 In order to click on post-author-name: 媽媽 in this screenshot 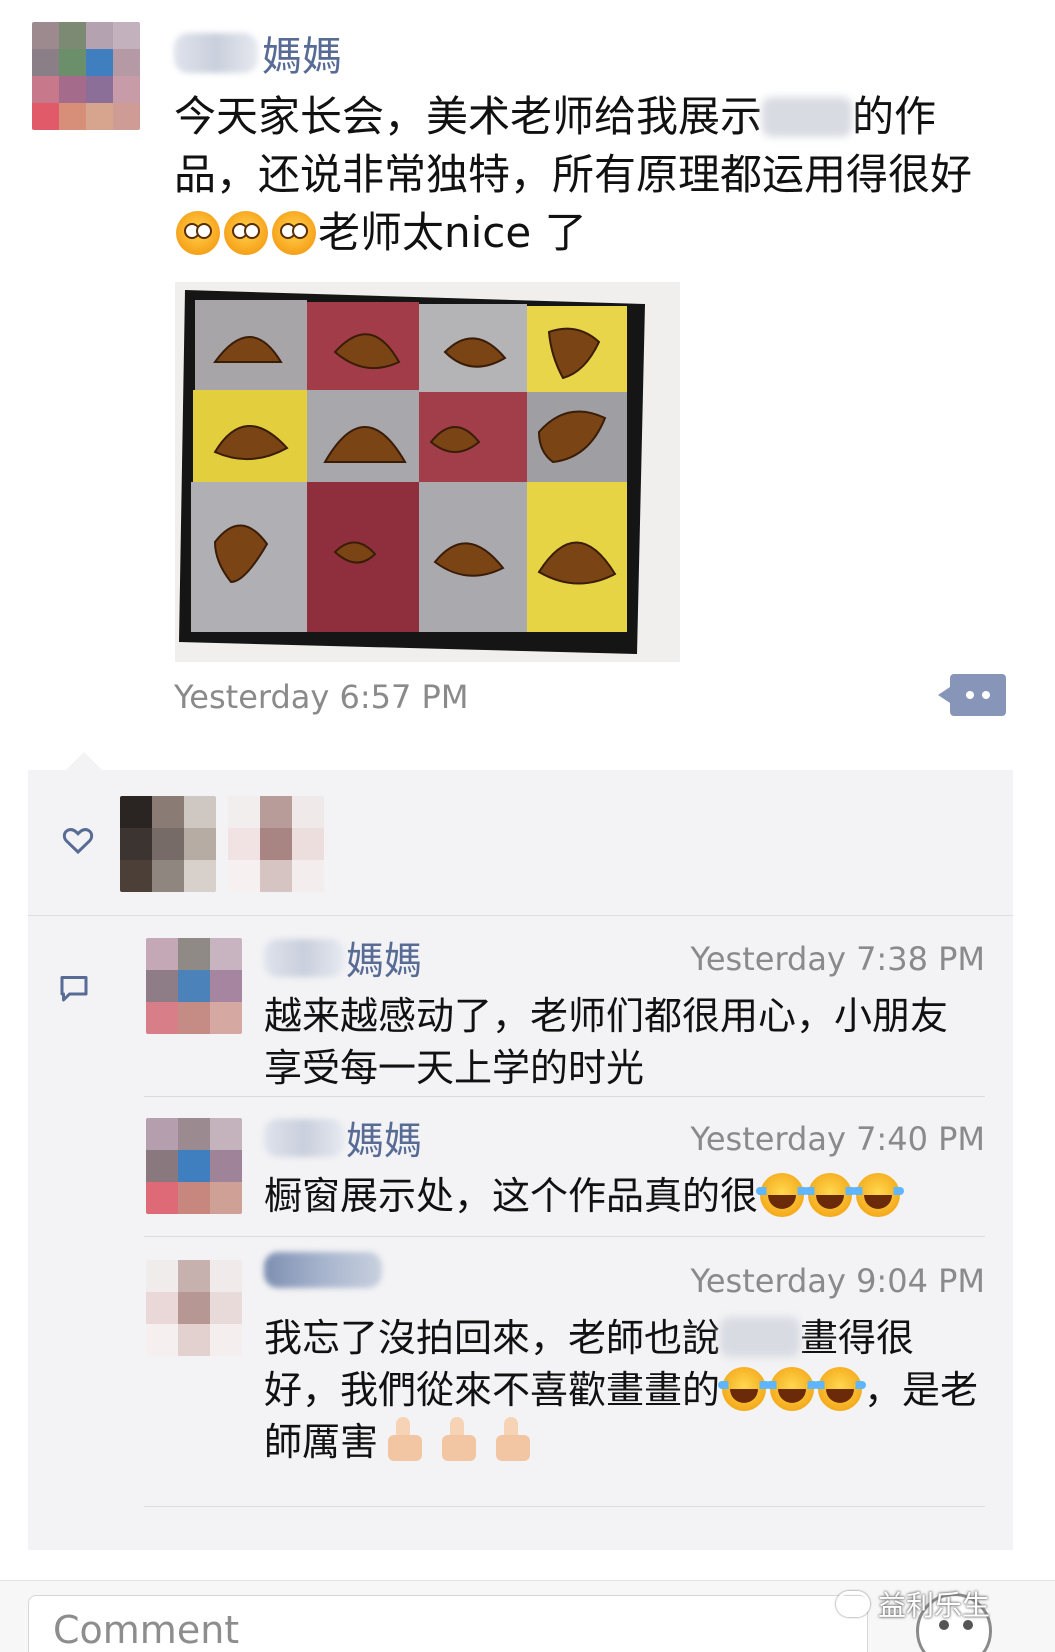, I will do `click(258, 53)`.